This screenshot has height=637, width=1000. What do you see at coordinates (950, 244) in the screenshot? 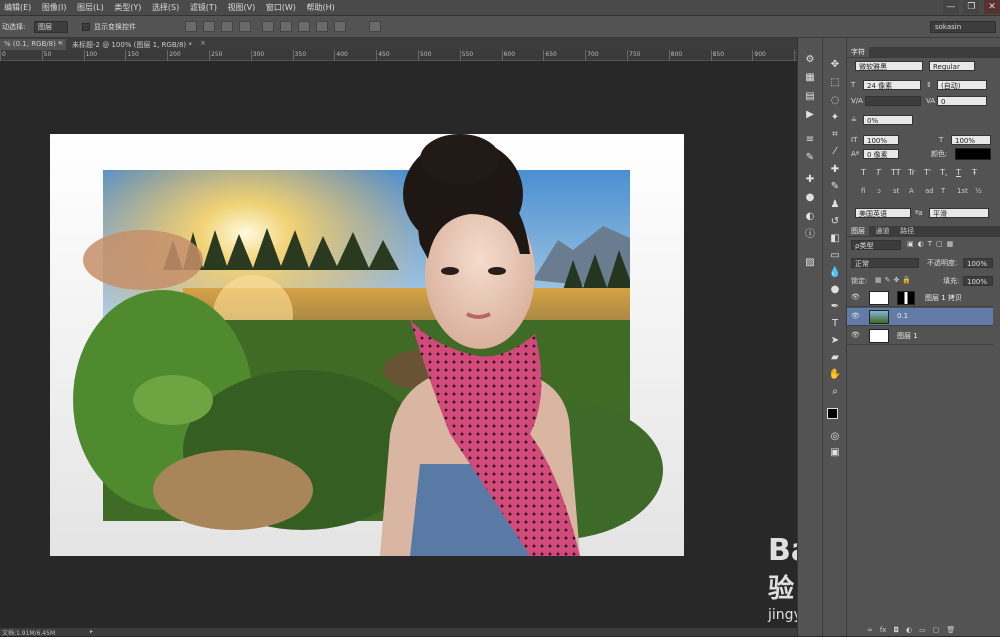
I see `filter-smart-icon: ▦` at bounding box center [950, 244].